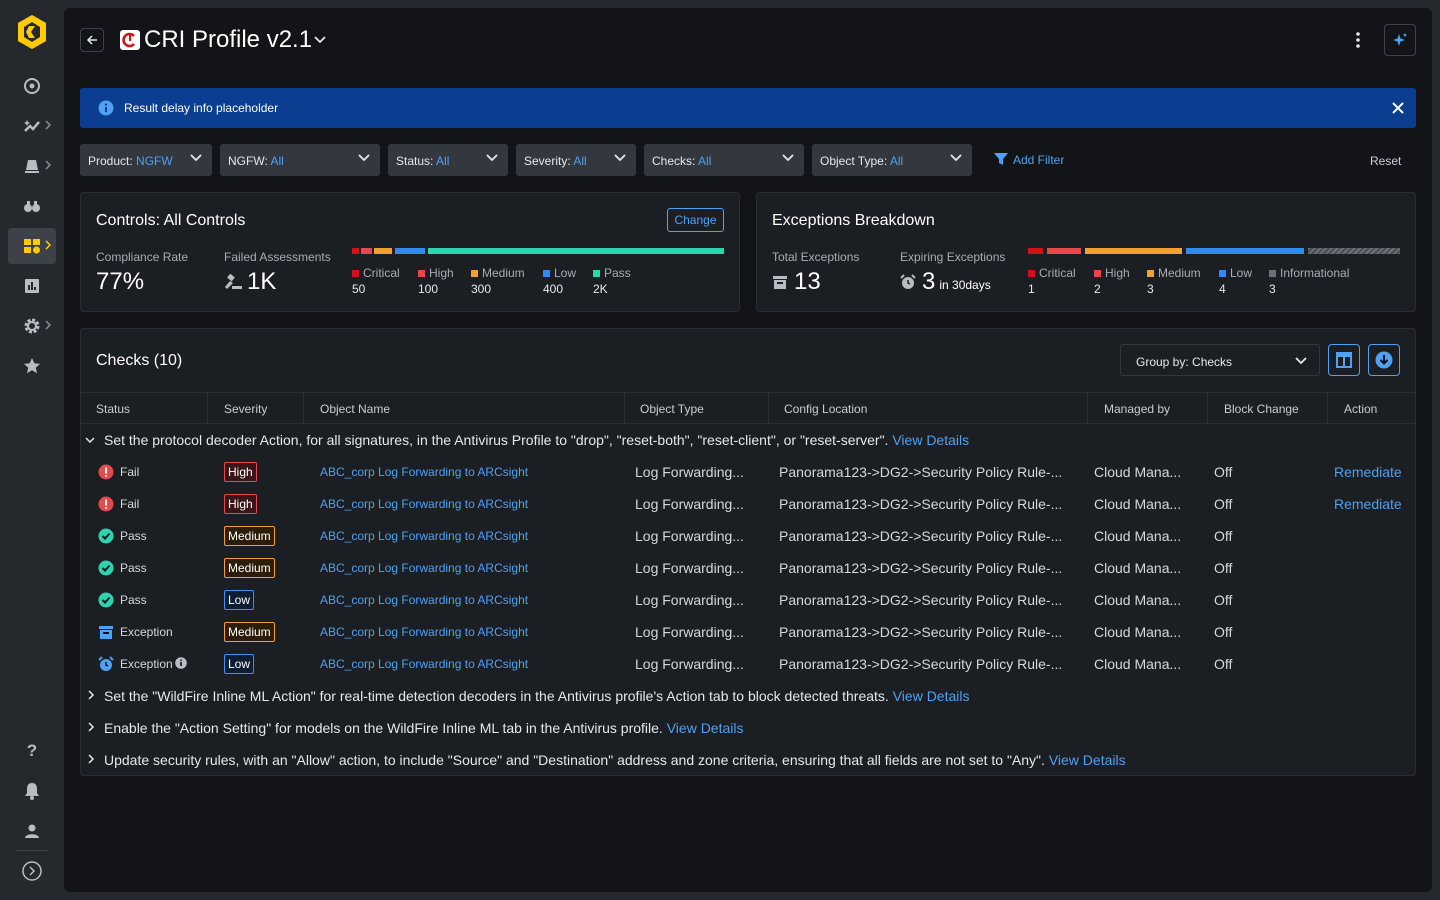 This screenshot has height=900, width=1440. What do you see at coordinates (383, 251) in the screenshot?
I see `controls-bar-medium` at bounding box center [383, 251].